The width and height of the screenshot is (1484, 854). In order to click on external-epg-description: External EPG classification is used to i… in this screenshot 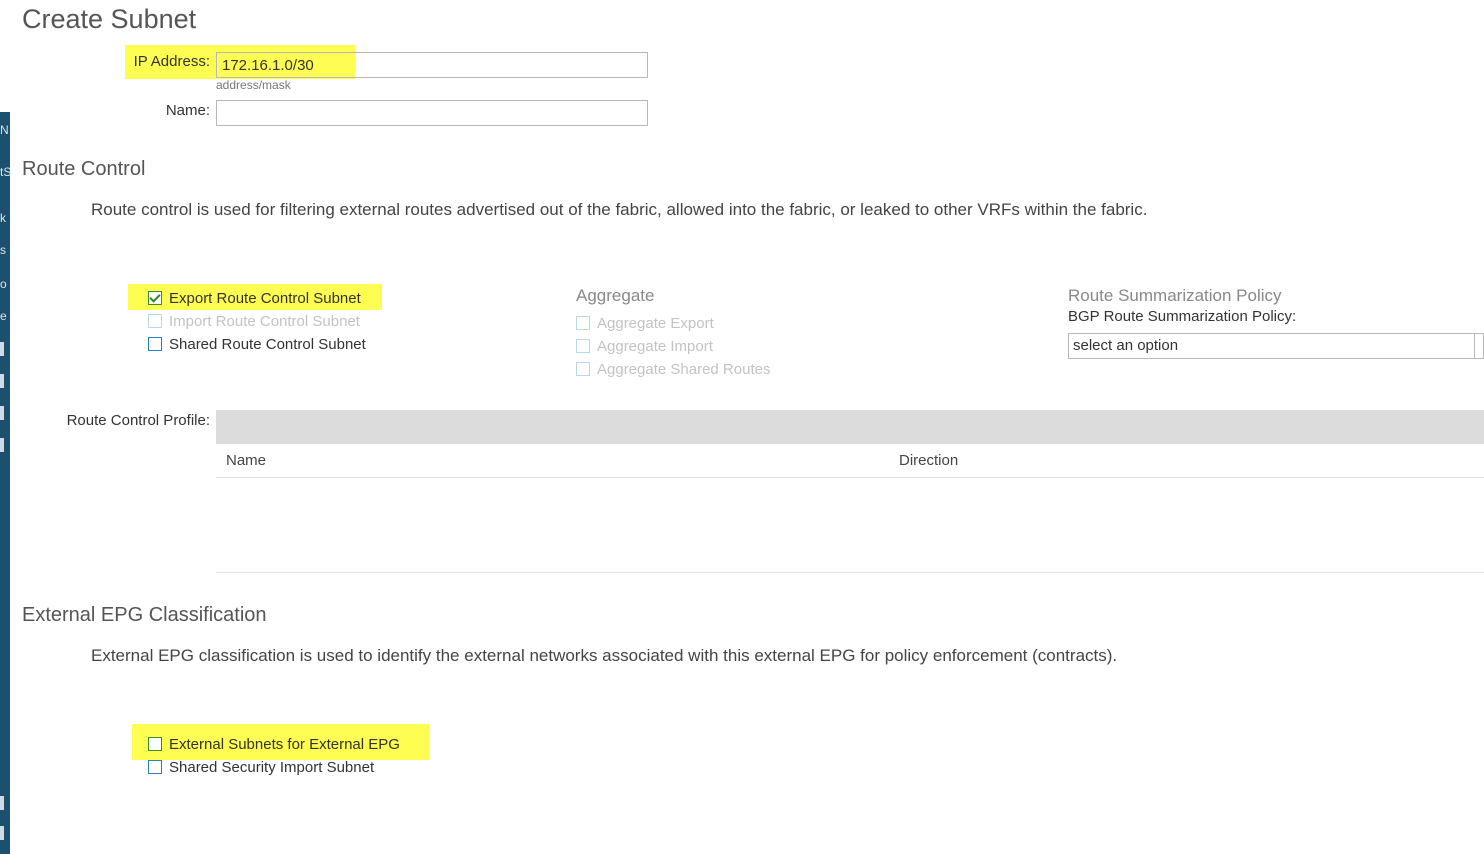, I will do `click(604, 655)`.